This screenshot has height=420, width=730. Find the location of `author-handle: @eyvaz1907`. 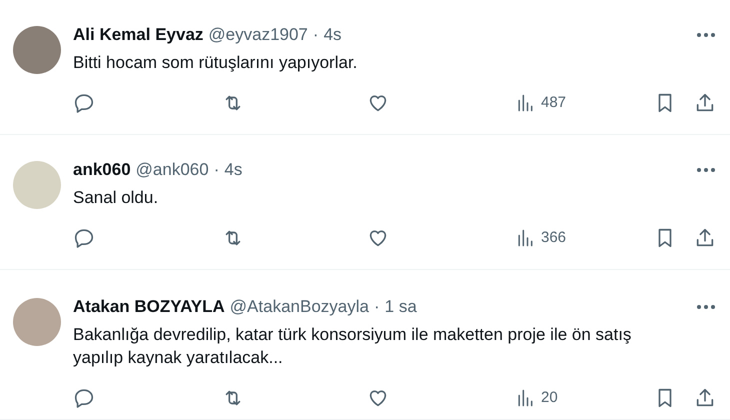

author-handle: @eyvaz1907 is located at coordinates (258, 35).